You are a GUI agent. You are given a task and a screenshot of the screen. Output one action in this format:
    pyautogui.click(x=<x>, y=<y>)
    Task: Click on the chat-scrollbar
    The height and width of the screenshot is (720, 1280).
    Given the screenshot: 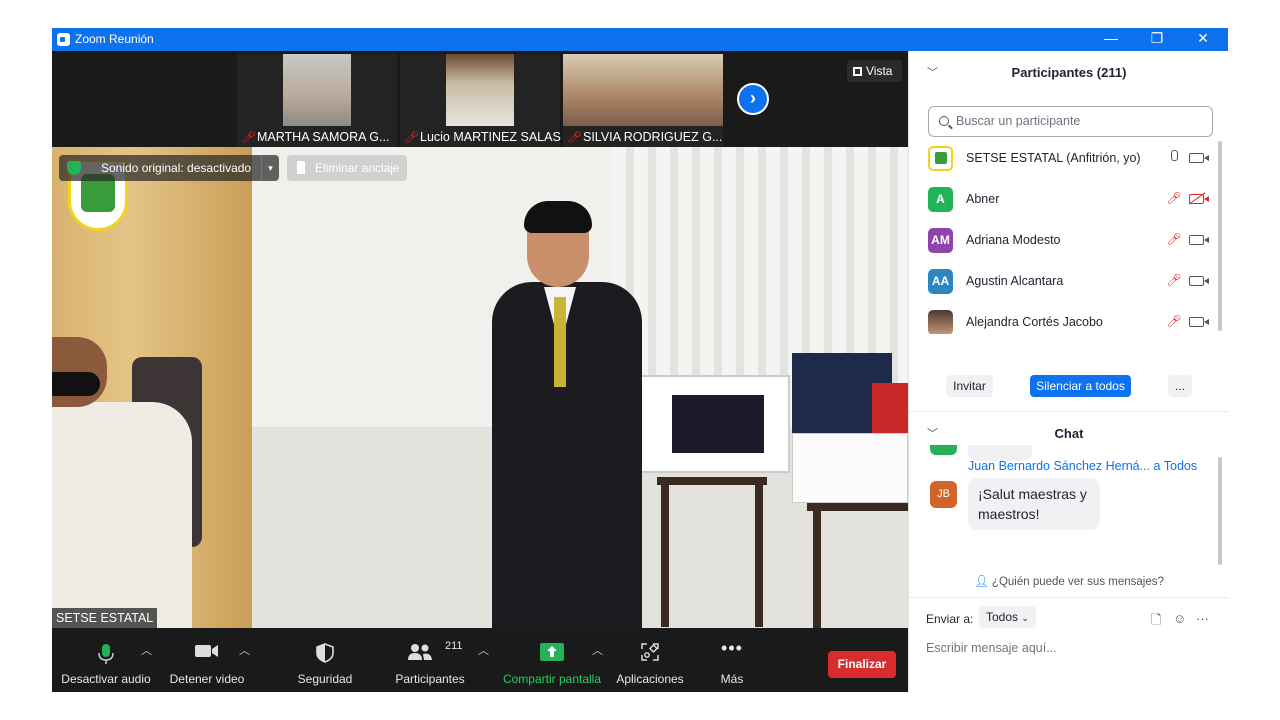 What is the action you would take?
    pyautogui.click(x=1220, y=511)
    